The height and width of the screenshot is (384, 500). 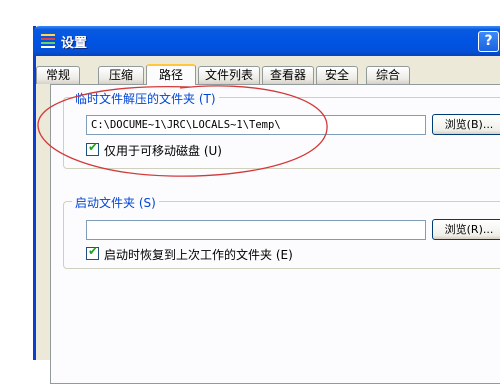 I want to click on temp-folder-group-label: 临时文件解压的文件夹 (T), so click(x=145, y=98).